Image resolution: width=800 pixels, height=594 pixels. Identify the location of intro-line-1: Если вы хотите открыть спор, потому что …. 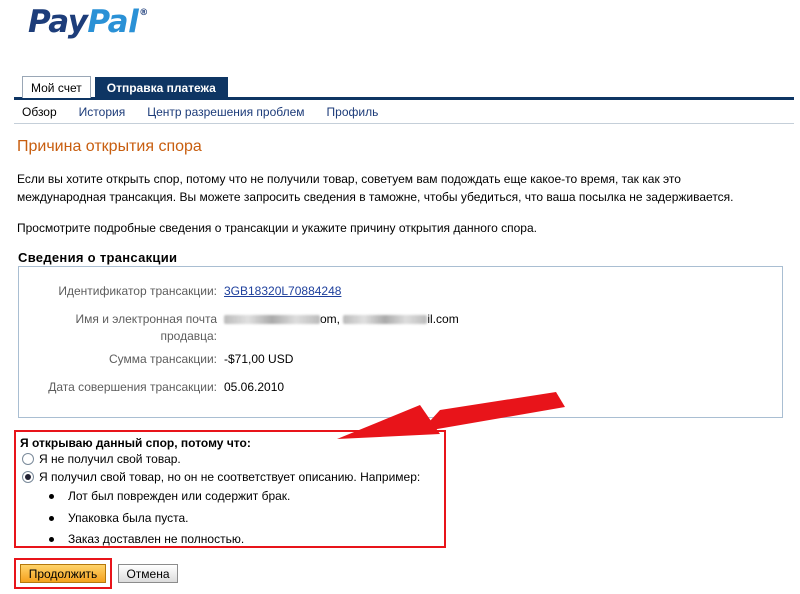
(349, 179).